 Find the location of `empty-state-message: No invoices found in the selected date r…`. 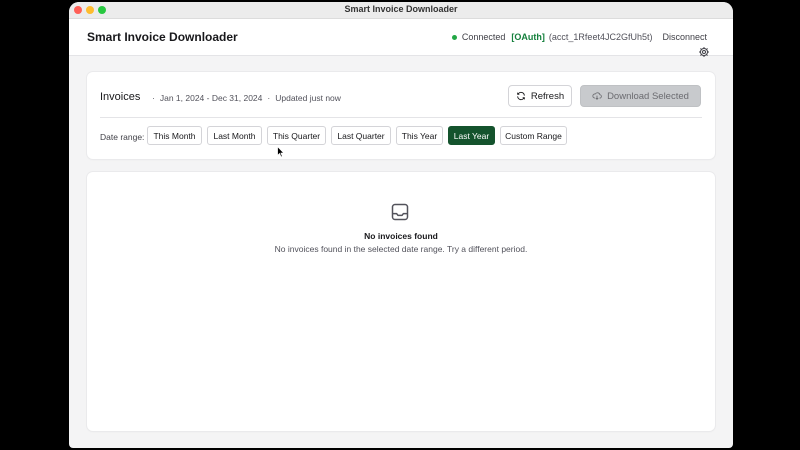

empty-state-message: No invoices found in the selected date r… is located at coordinates (401, 249).